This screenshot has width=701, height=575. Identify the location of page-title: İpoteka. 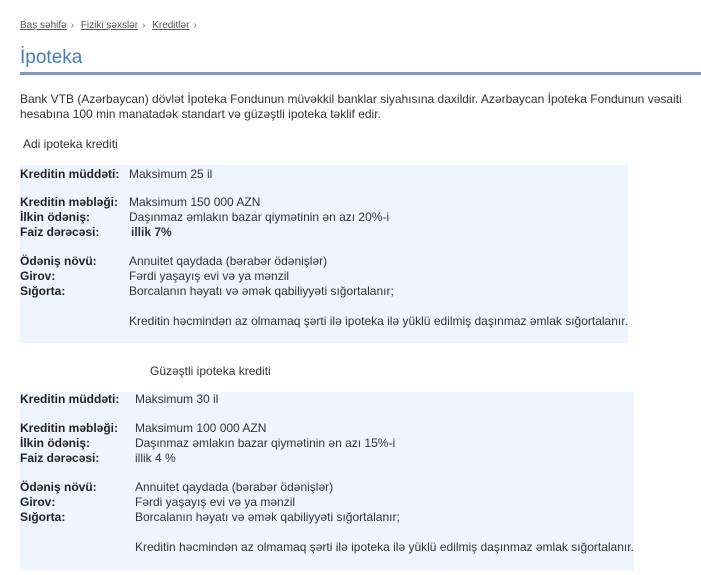
(51, 57).